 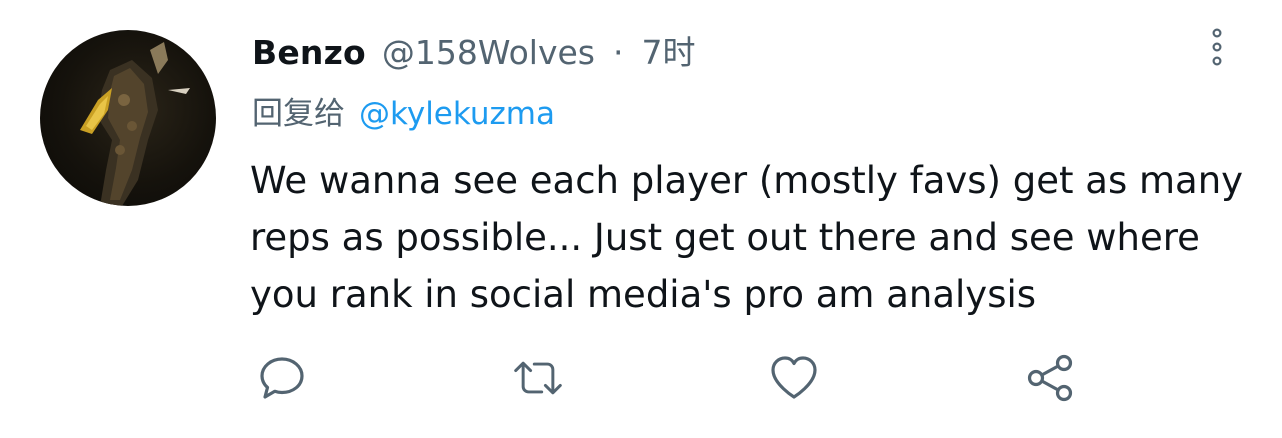 I want to click on like-button, so click(x=794, y=378).